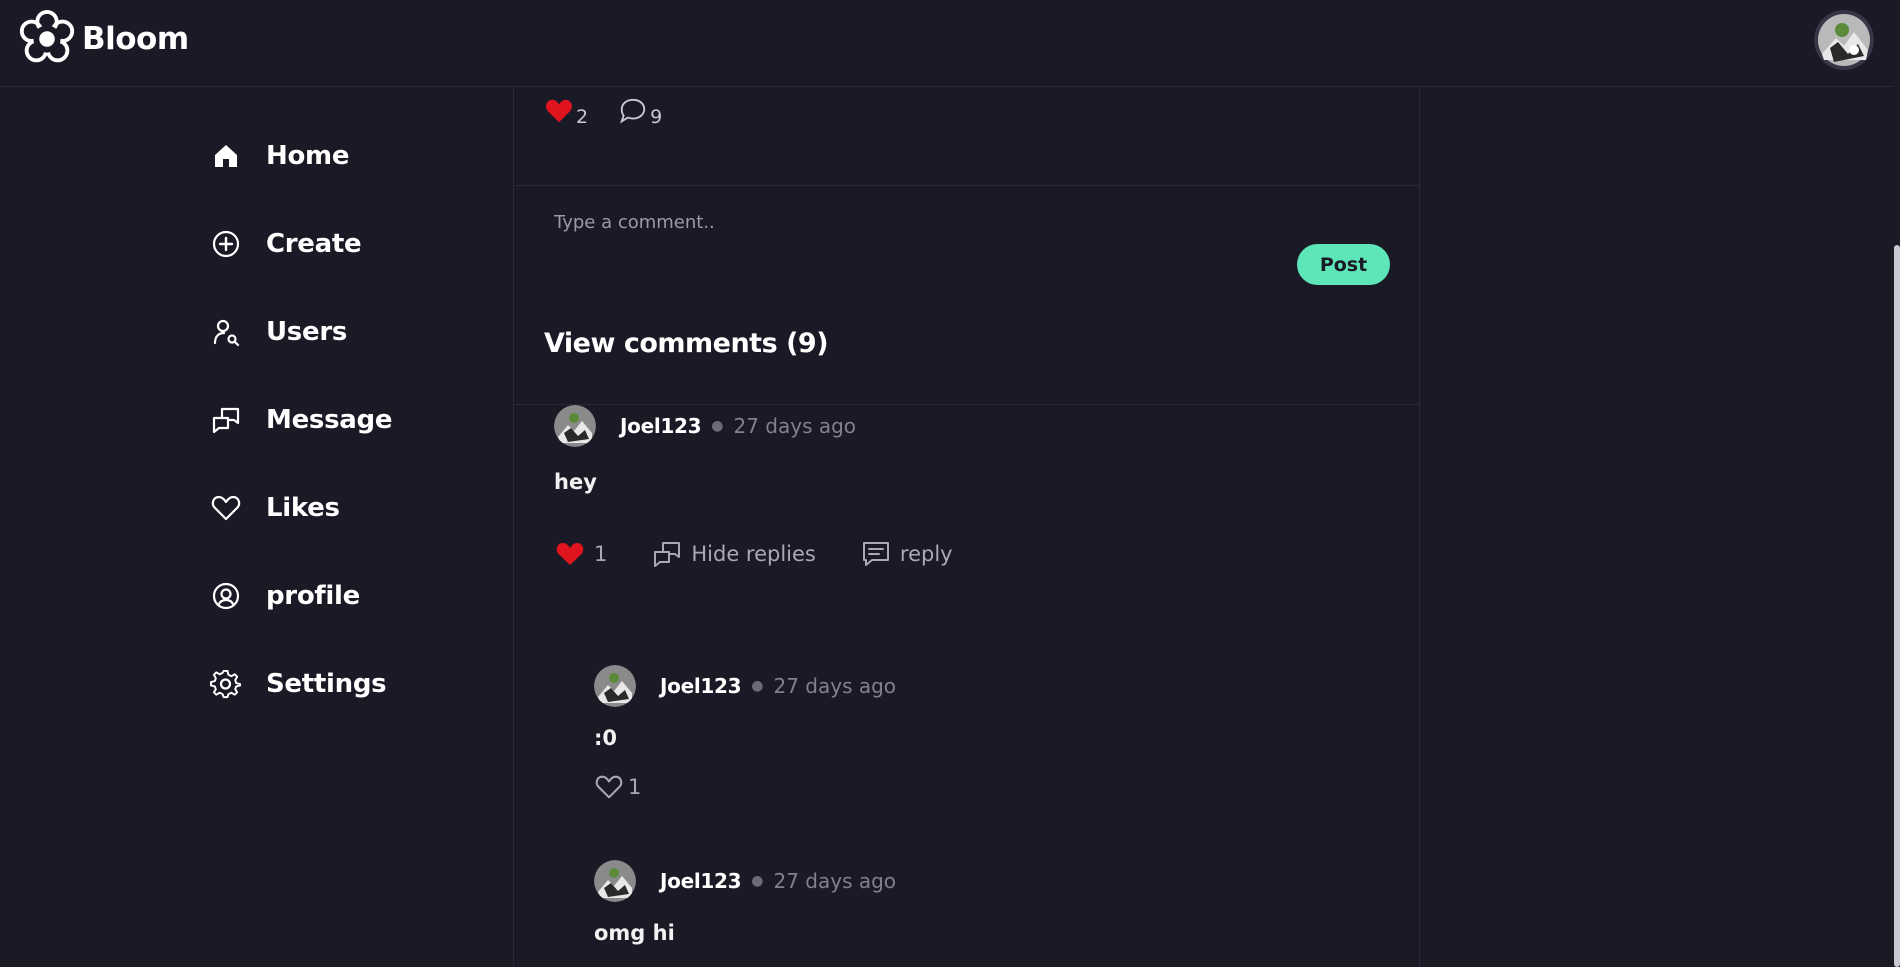 The height and width of the screenshot is (967, 1900). I want to click on post-like-button: 2, so click(566, 112).